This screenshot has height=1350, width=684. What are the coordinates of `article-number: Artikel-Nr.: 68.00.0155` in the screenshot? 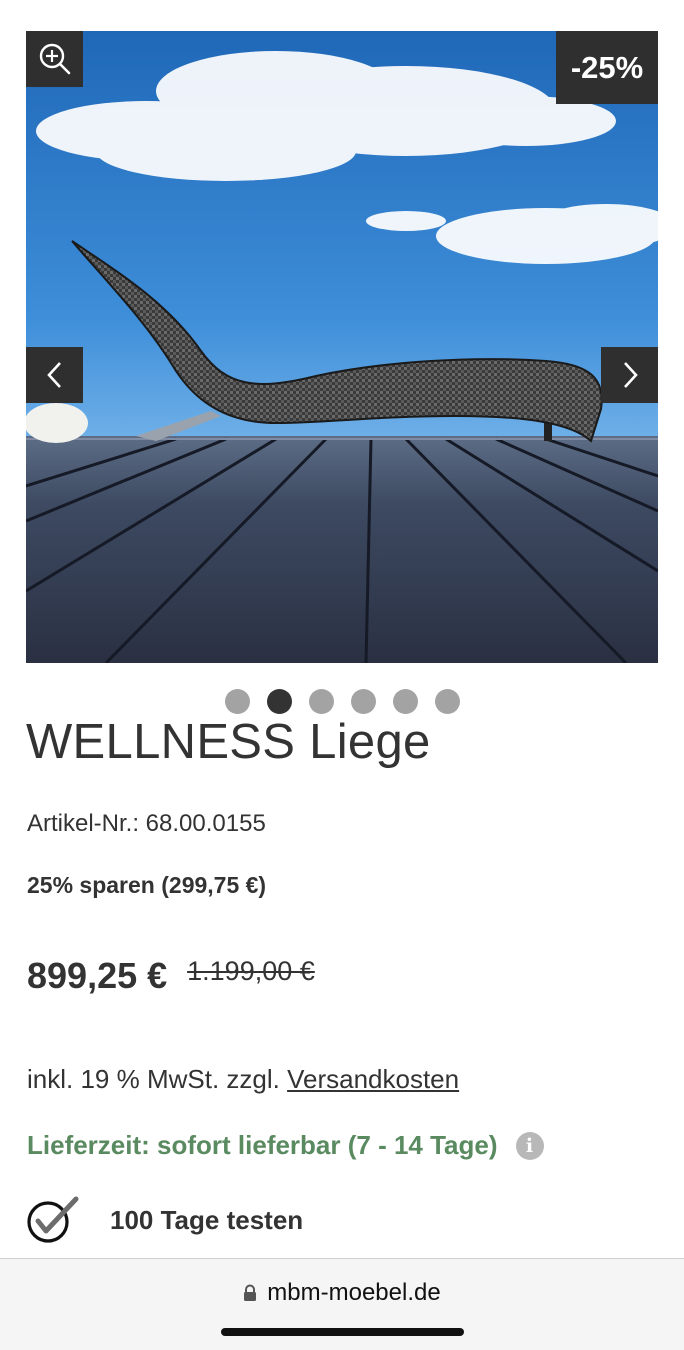 It's located at (146, 823).